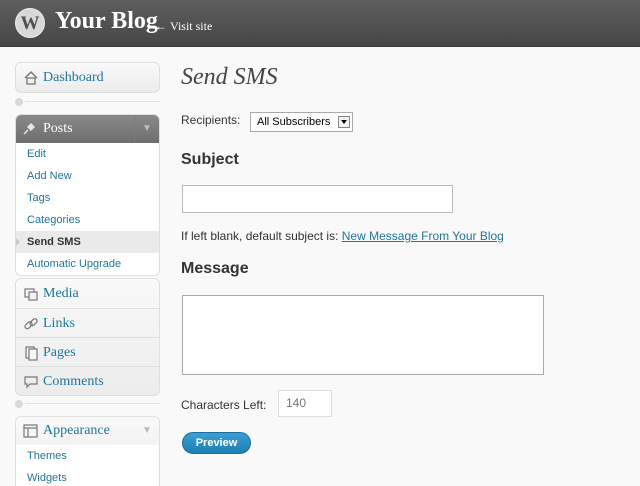 The width and height of the screenshot is (640, 486). Describe the element at coordinates (87, 154) in the screenshot. I see `submenu-item-edit: Edit` at that location.